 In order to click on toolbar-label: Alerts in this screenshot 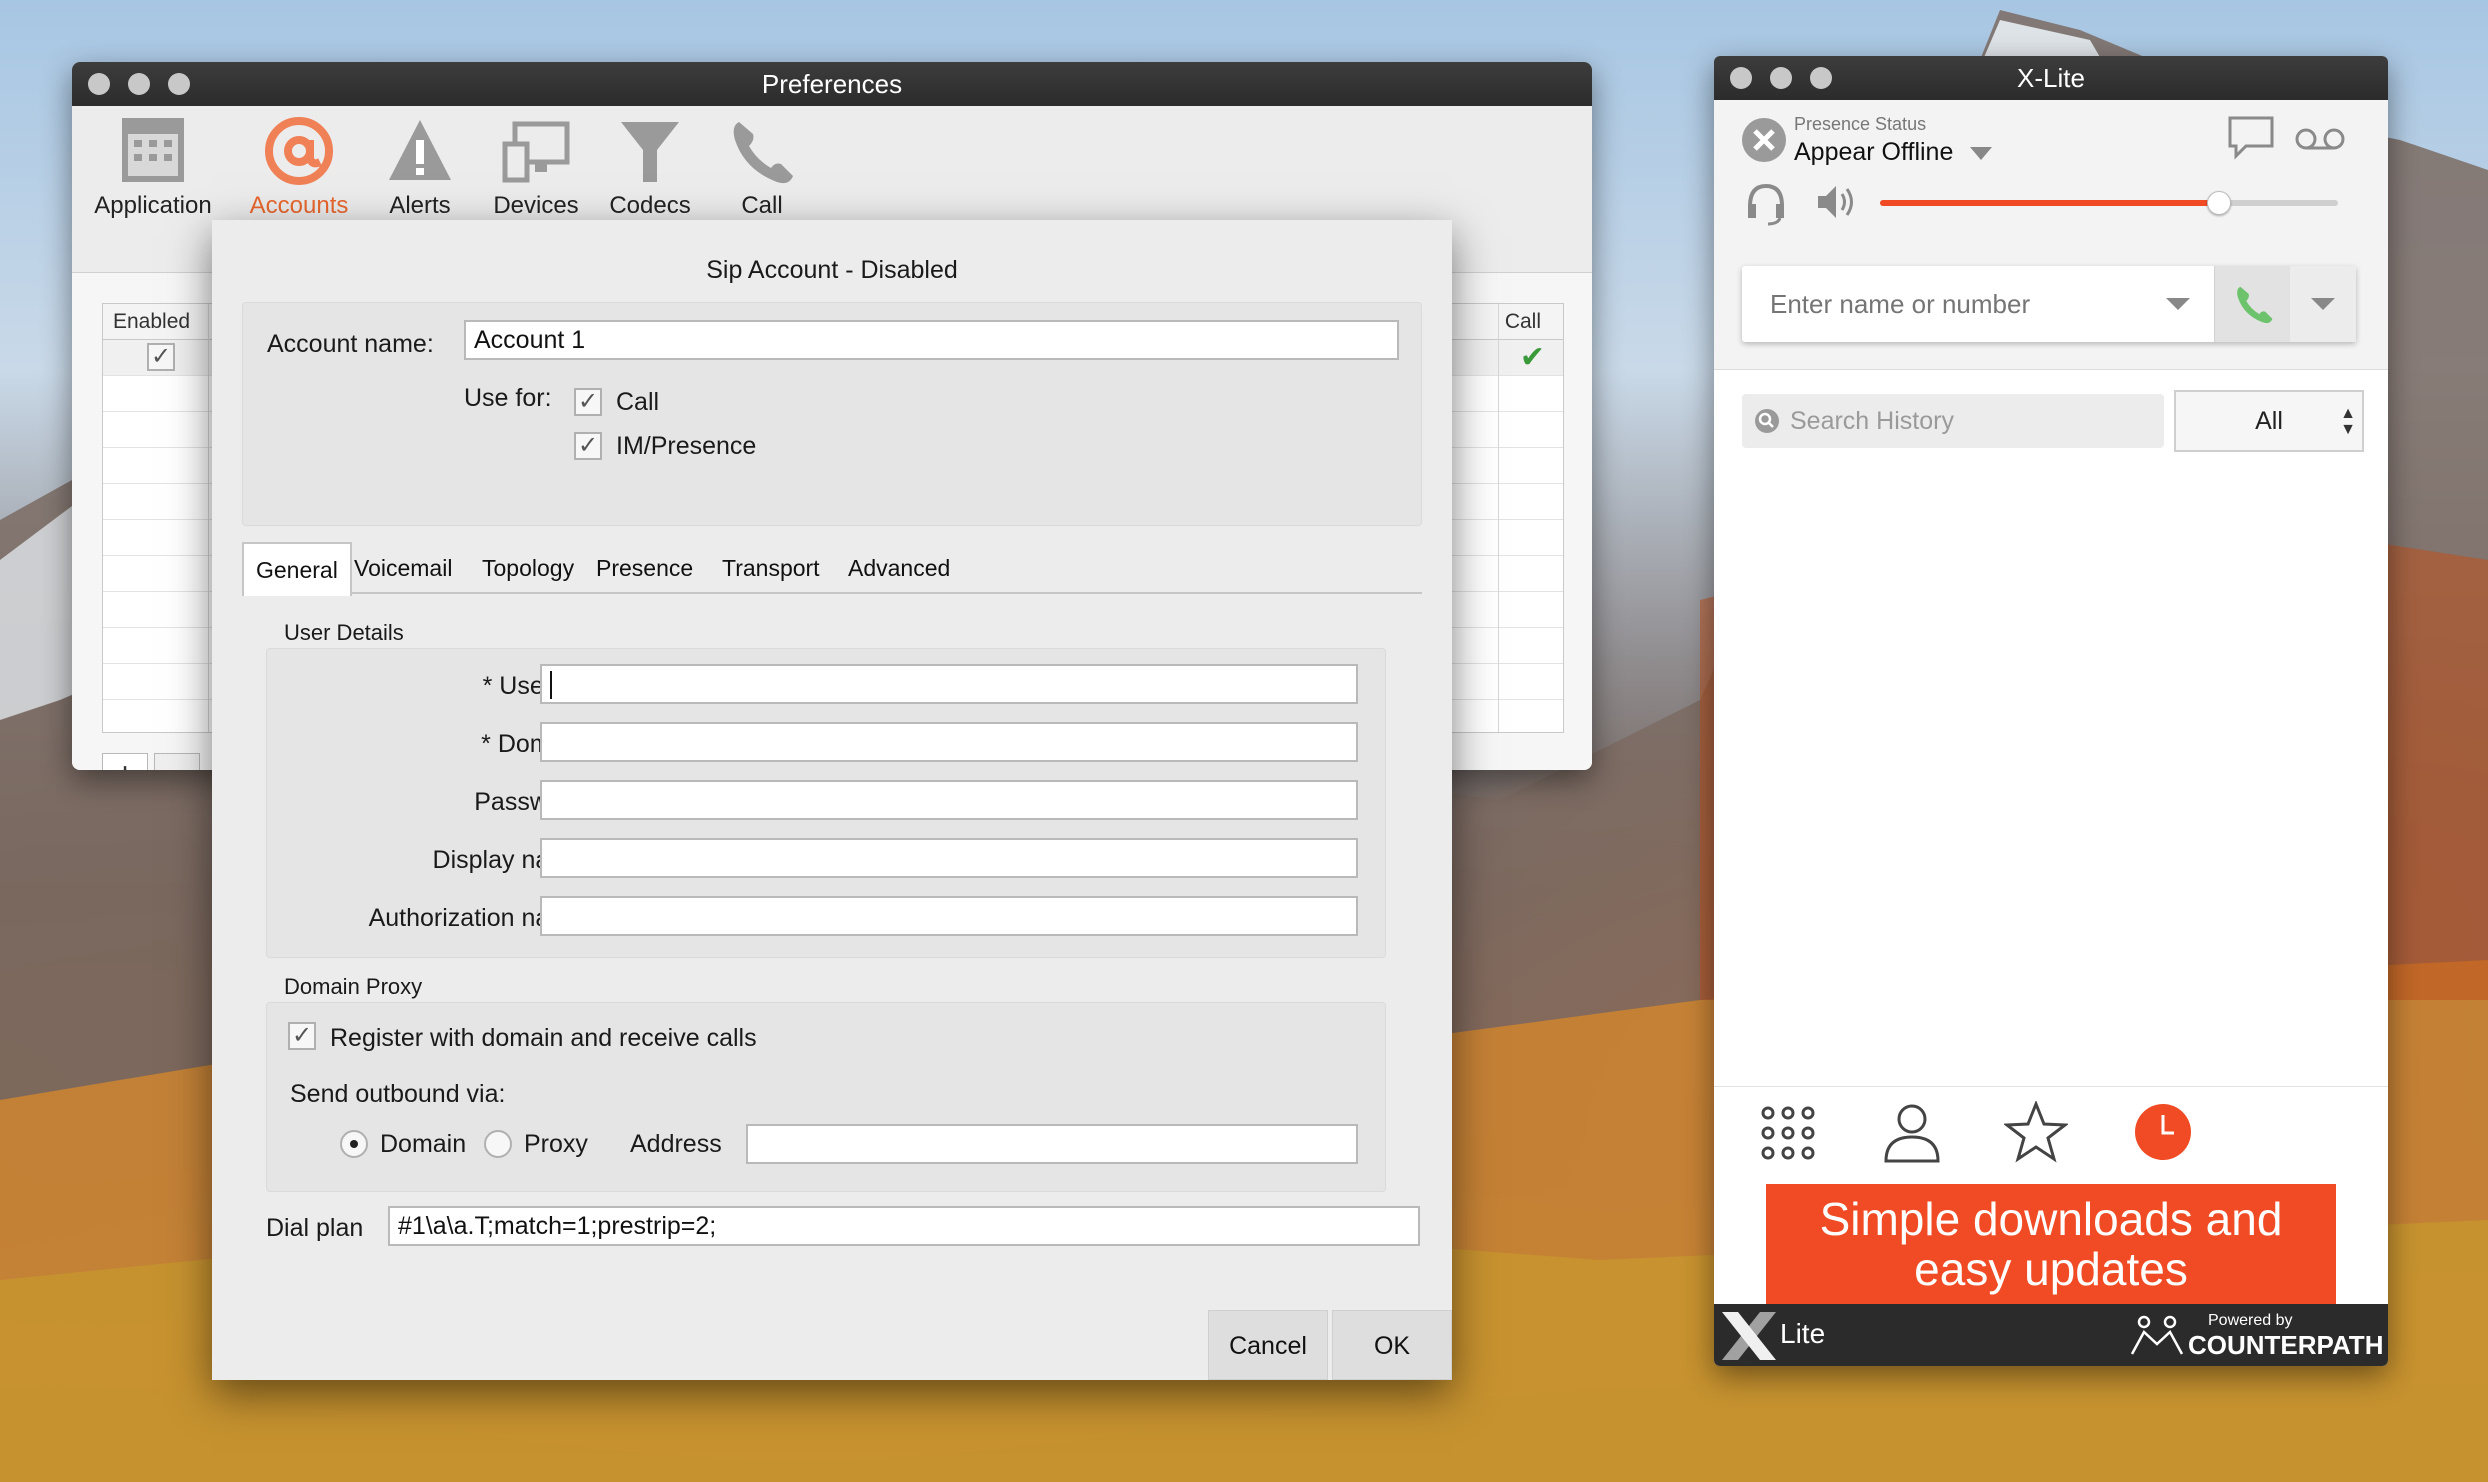, I will do `click(420, 205)`.